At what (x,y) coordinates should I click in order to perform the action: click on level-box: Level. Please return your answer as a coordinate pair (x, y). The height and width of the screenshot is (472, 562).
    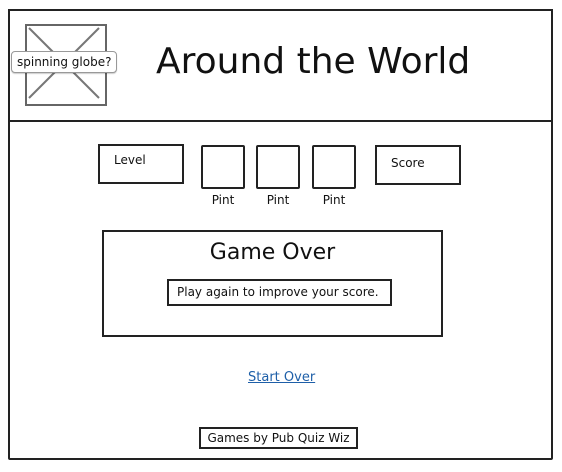
    Looking at the image, I should click on (141, 164).